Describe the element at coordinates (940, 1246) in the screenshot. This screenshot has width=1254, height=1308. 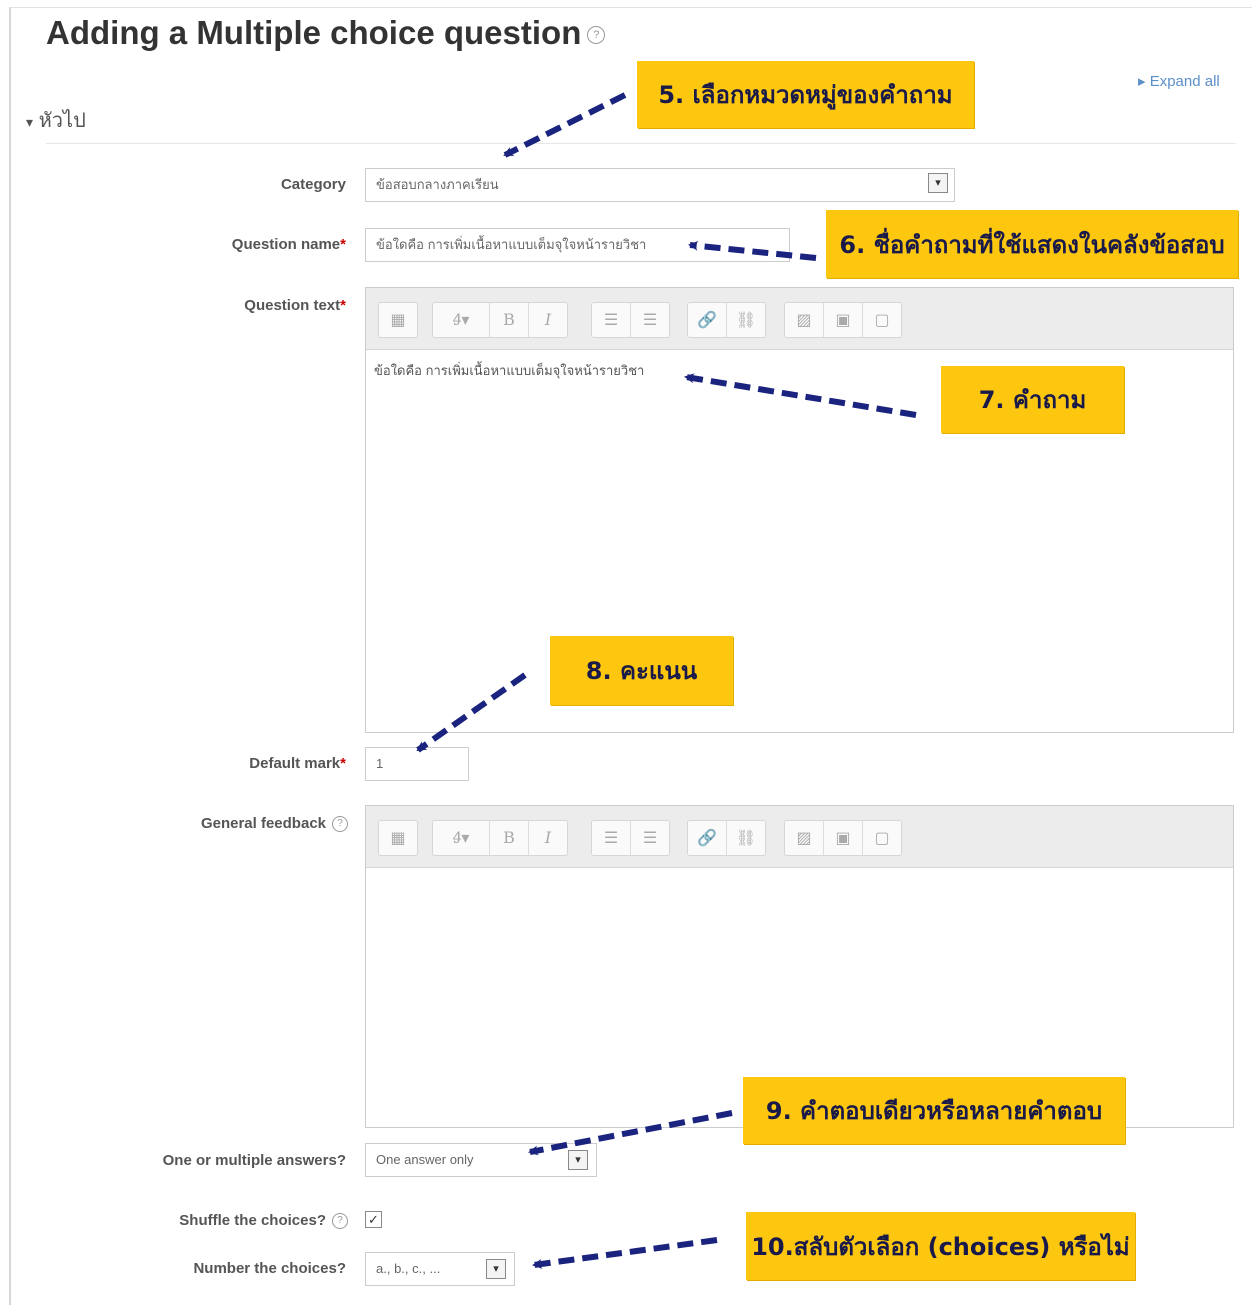
I see `annotation-note-10: 10.สลับตัวเลือก (choices) หรือไม่` at that location.